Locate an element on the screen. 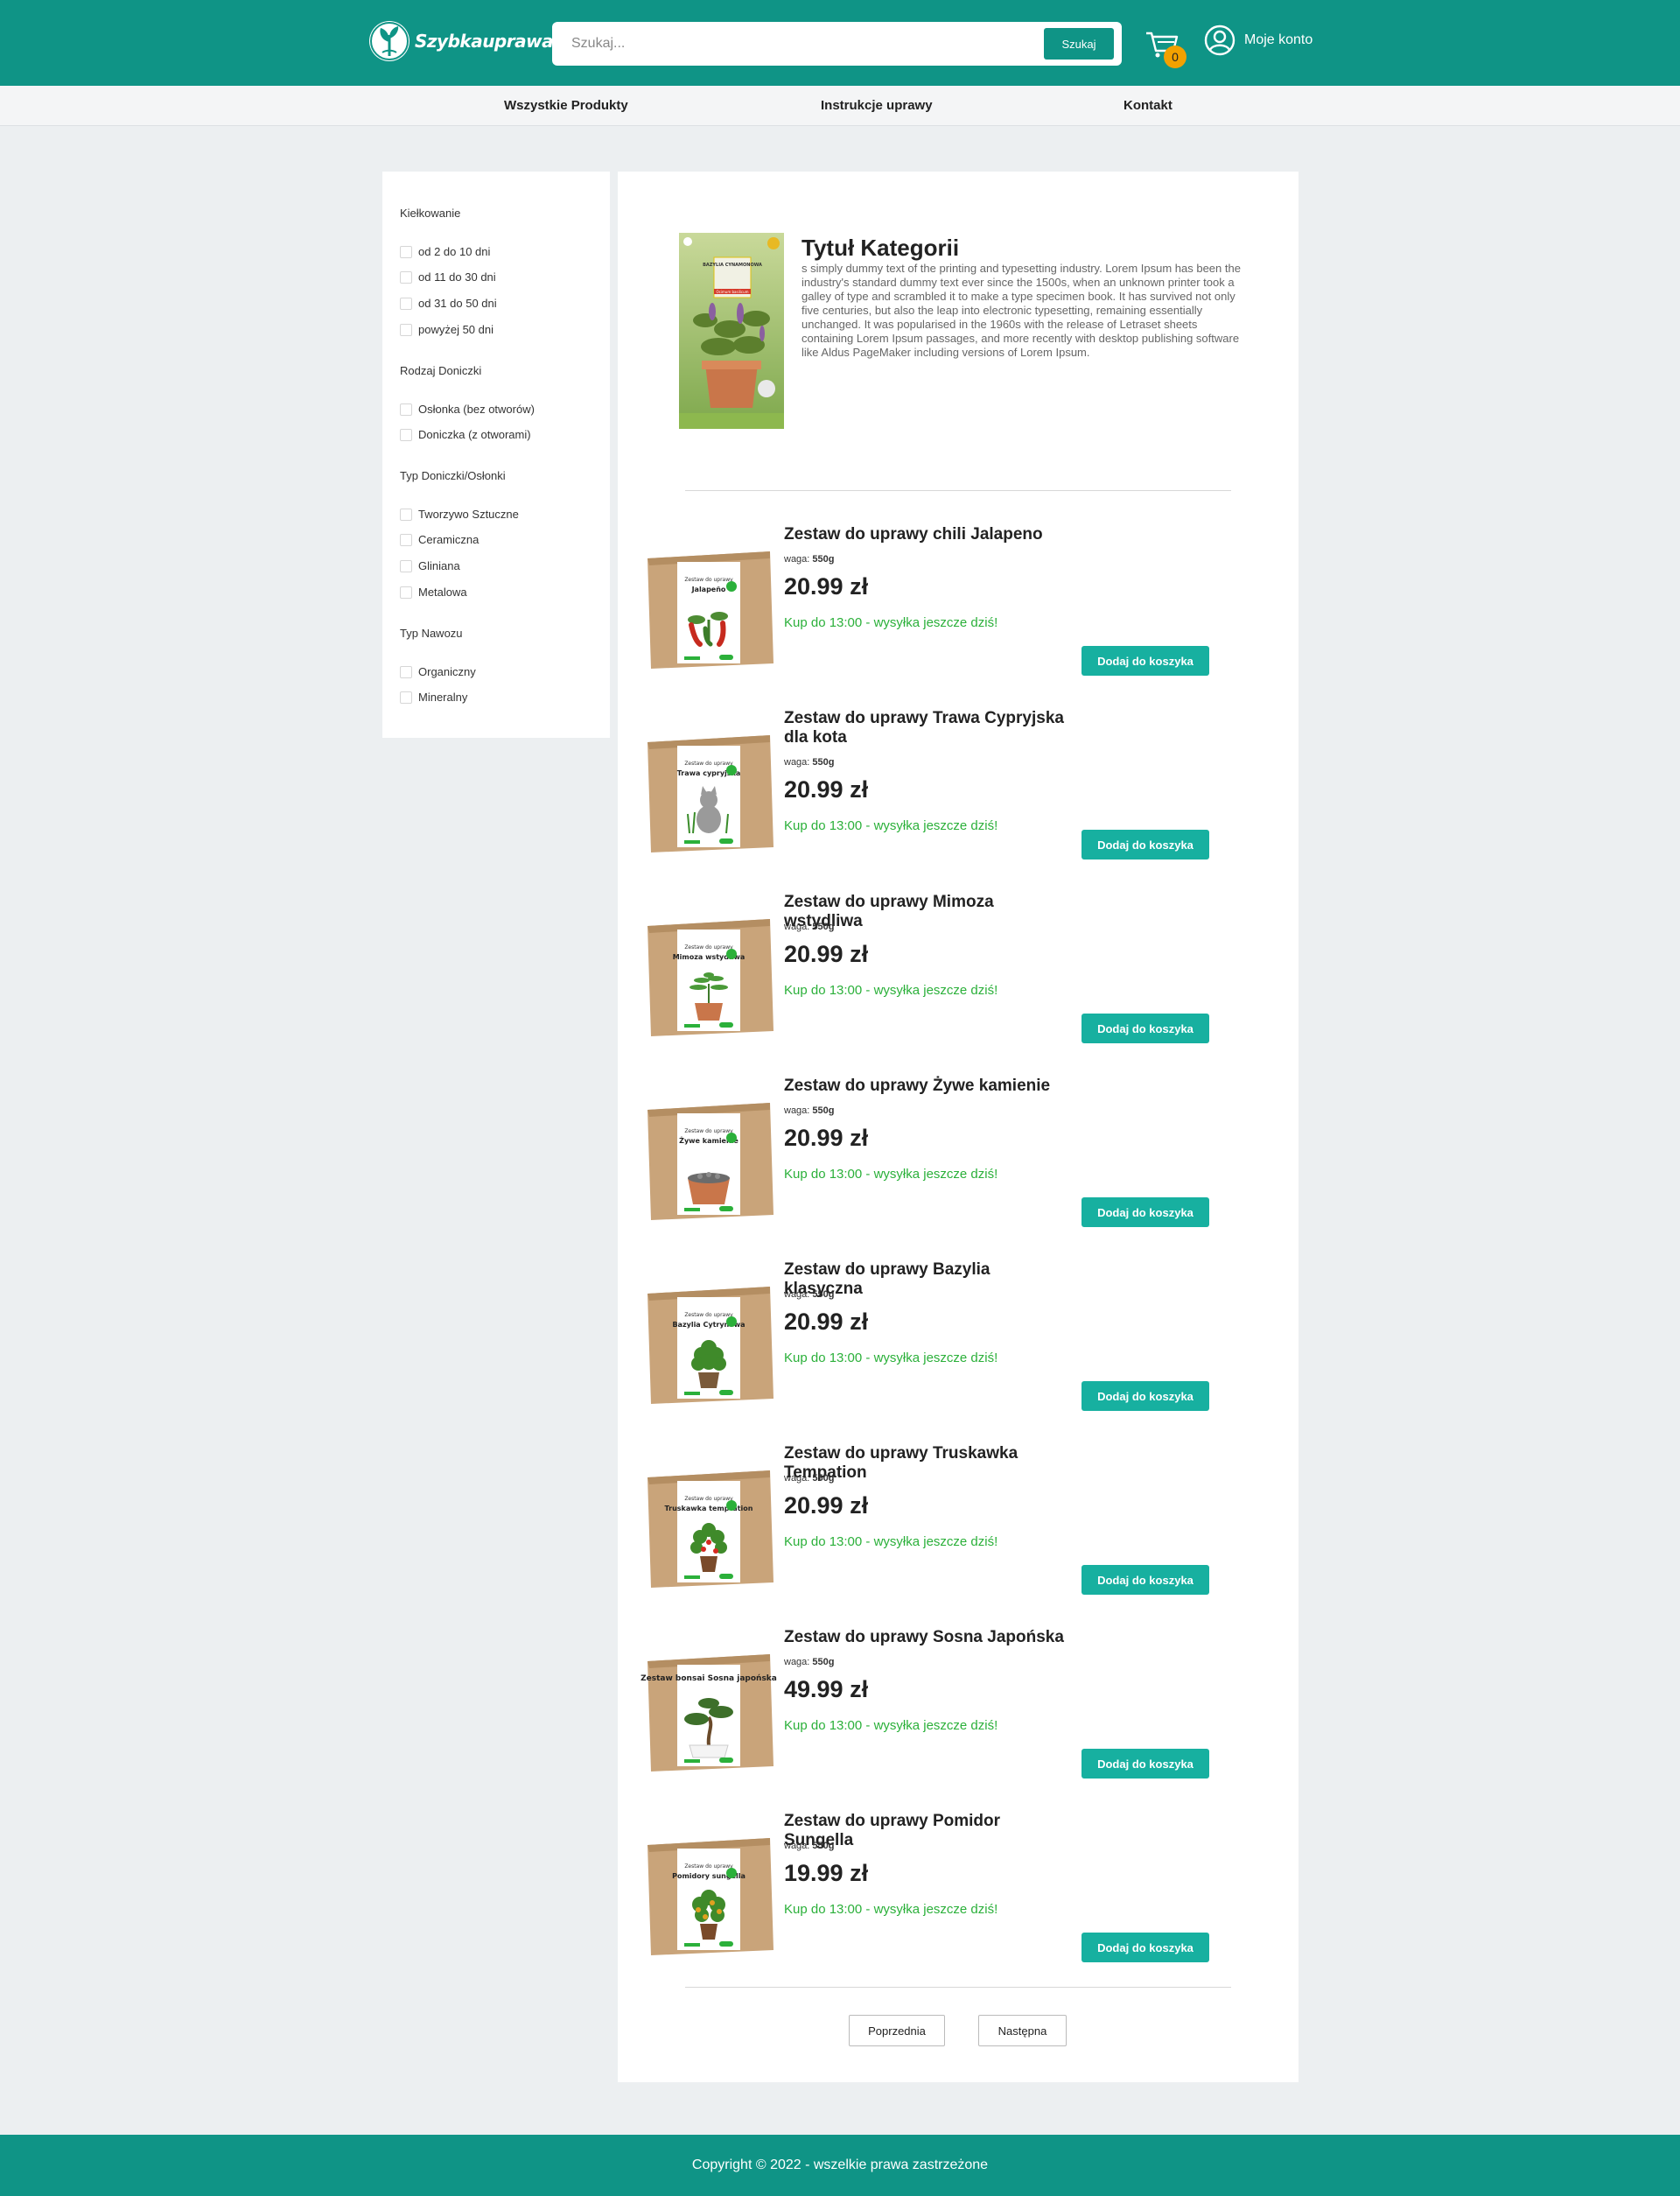  nav-all-products: Wszystkie Produkty is located at coordinates (566, 105).